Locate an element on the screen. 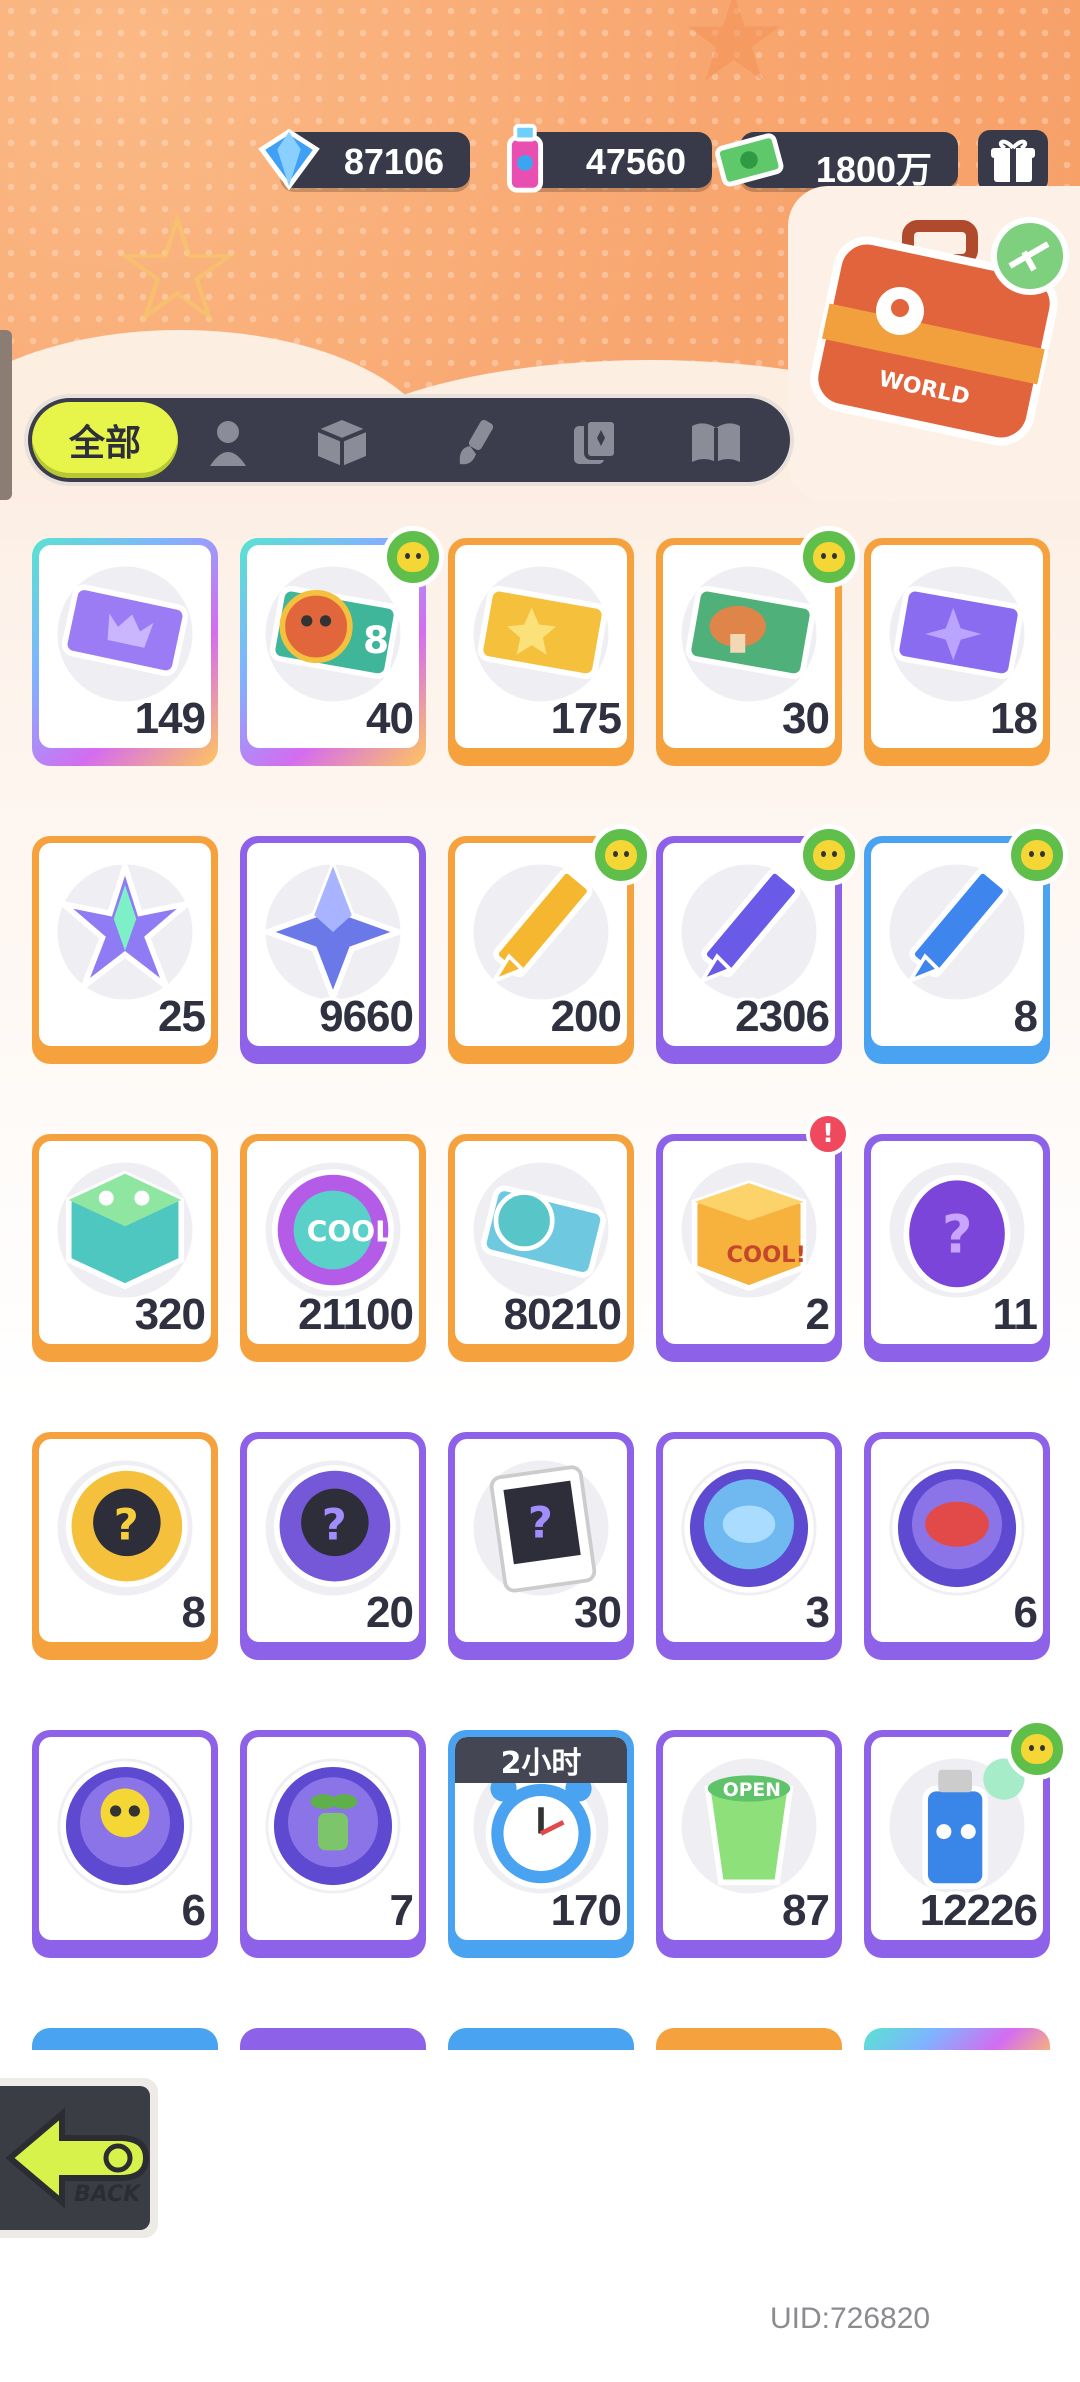  item-card-purple-star-ticket: 18 is located at coordinates (957, 652).